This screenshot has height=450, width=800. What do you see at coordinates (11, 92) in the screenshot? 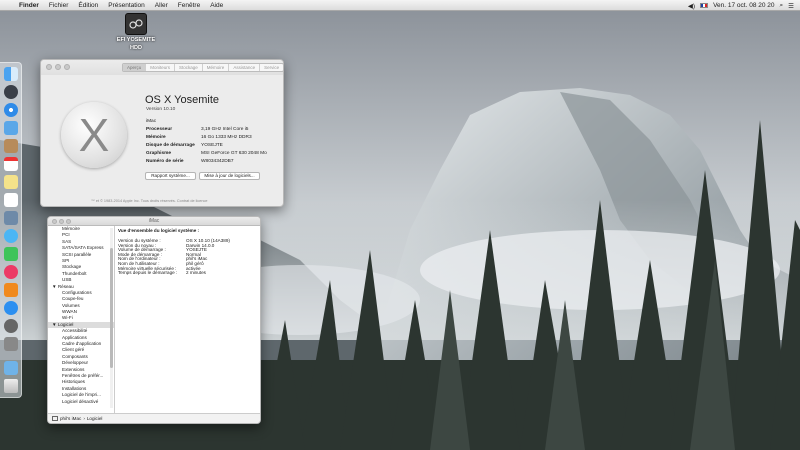
I see `launchpad-icon` at bounding box center [11, 92].